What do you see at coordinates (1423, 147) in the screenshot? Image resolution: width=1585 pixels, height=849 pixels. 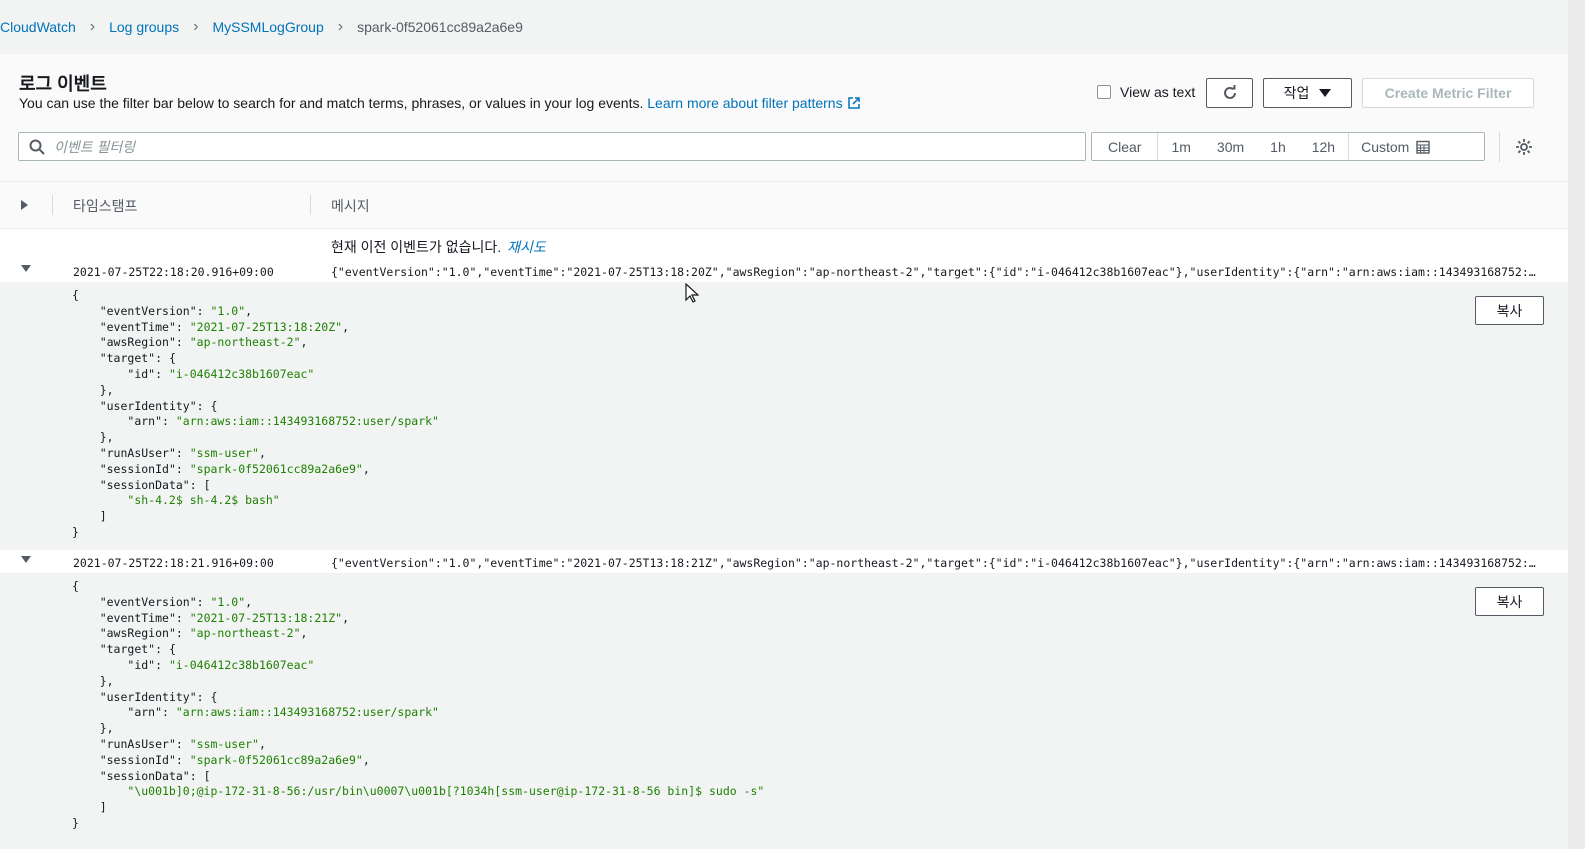 I see `calendar-icon` at bounding box center [1423, 147].